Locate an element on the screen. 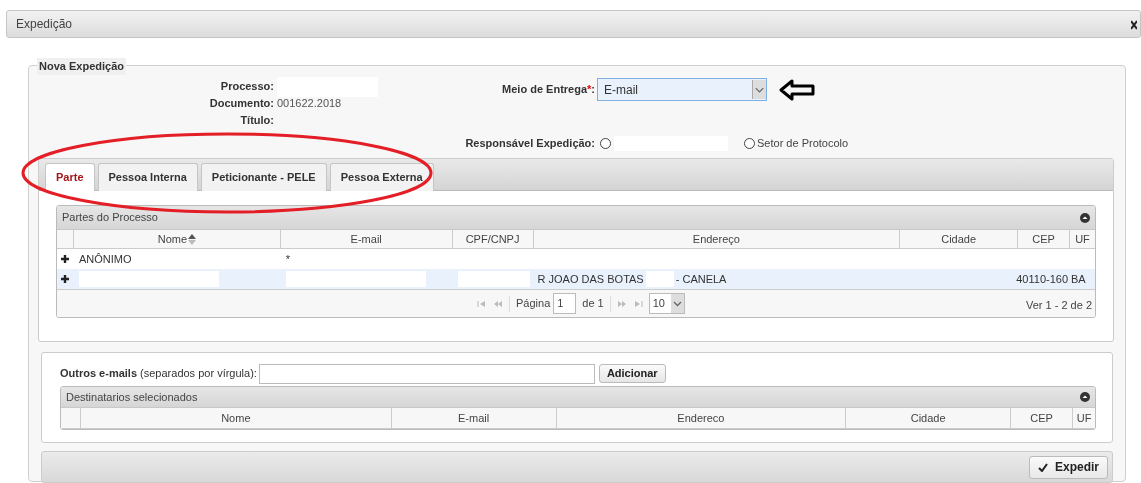 The width and height of the screenshot is (1141, 483). field-label: Responsável Expedição: is located at coordinates (529, 144).